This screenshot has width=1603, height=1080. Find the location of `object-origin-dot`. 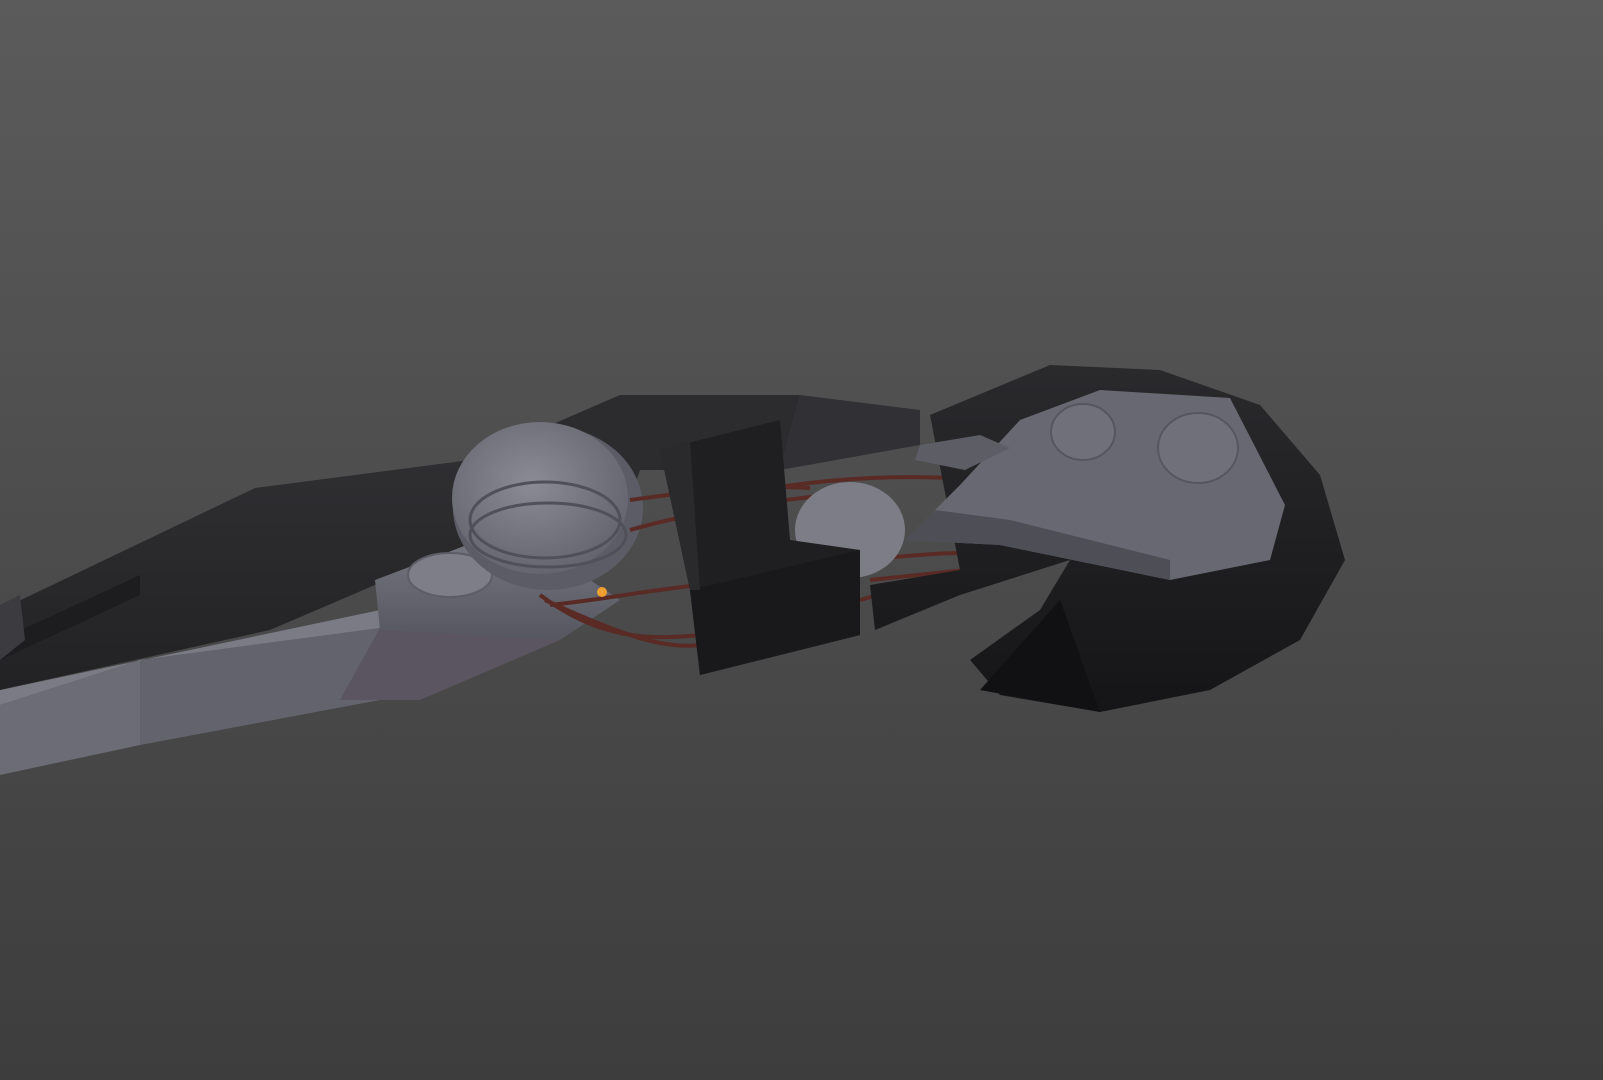

object-origin-dot is located at coordinates (602, 592).